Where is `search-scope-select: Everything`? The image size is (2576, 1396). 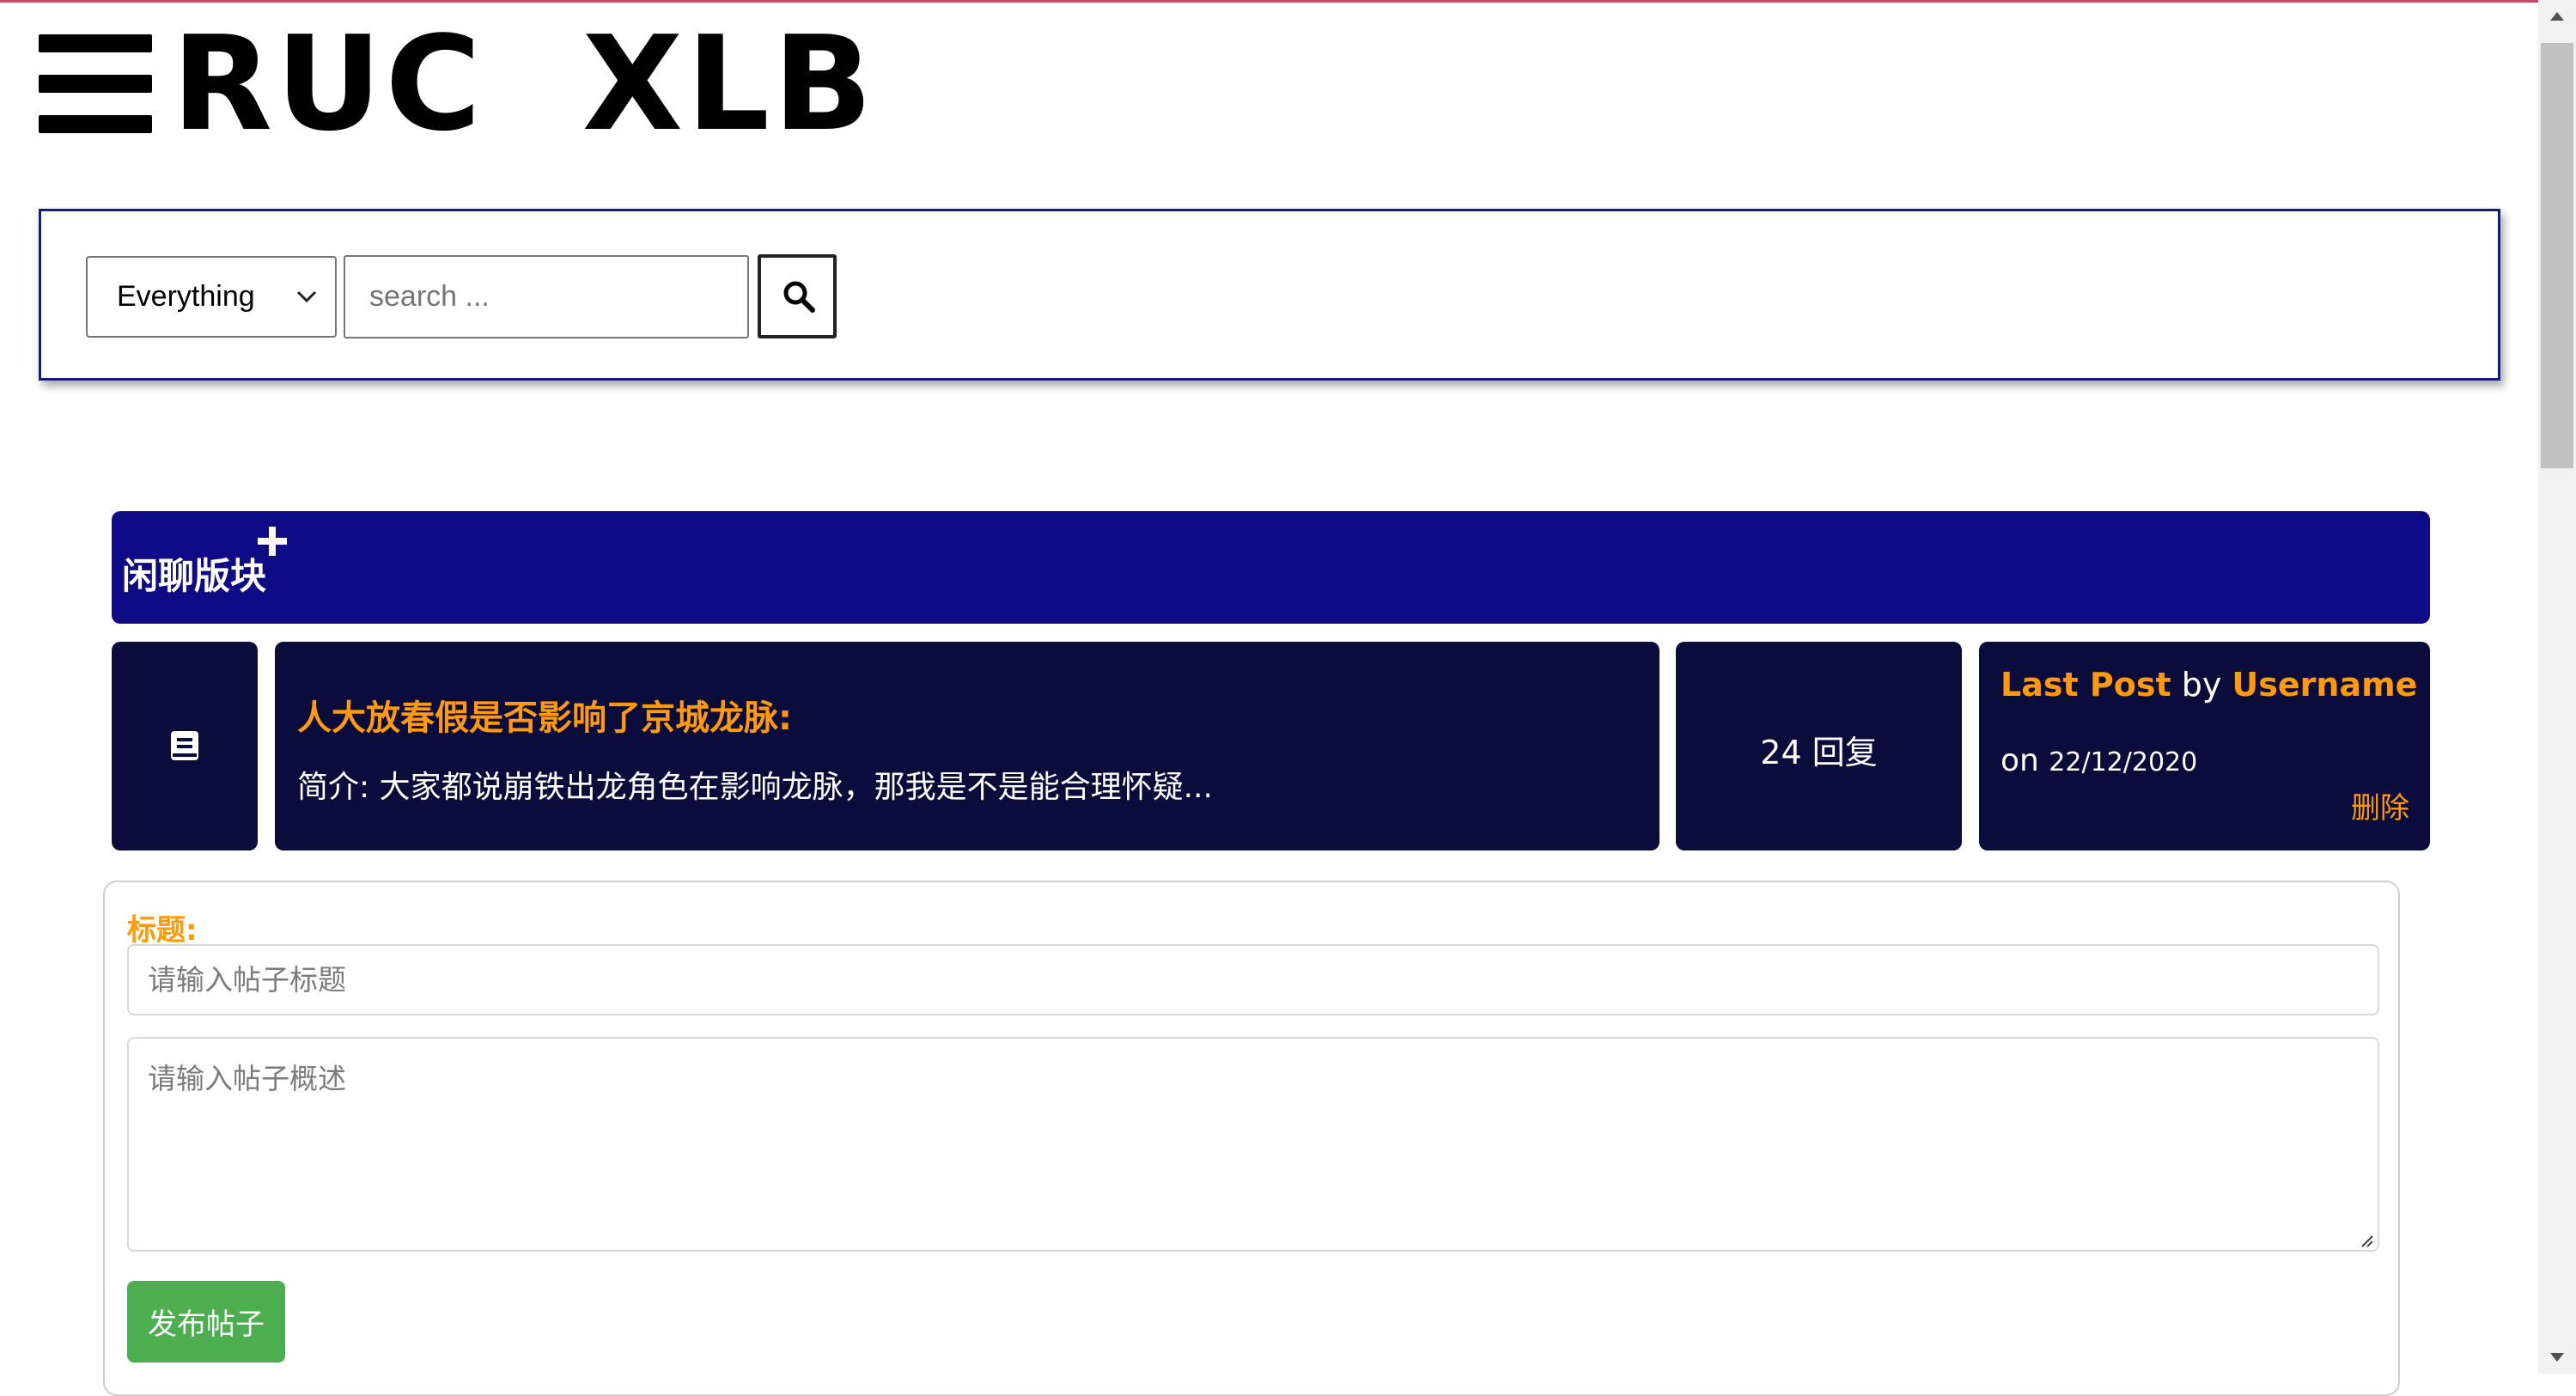
search-scope-select: Everything is located at coordinates (211, 297).